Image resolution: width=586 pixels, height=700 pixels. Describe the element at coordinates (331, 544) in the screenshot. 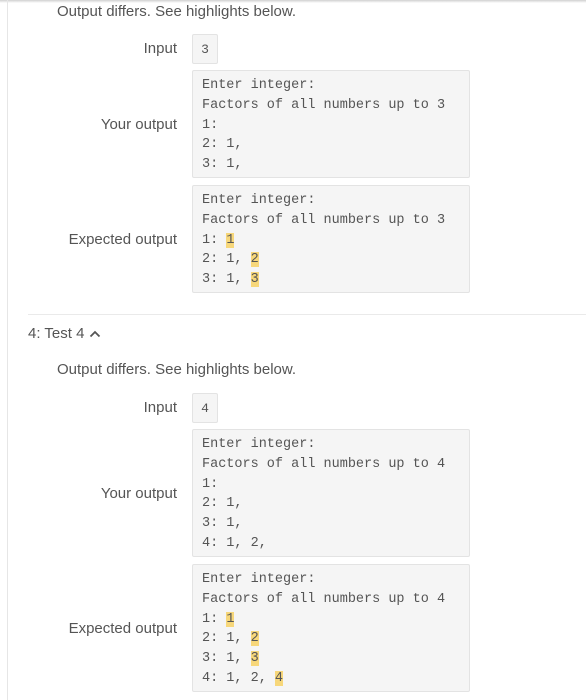

I see `output-line: 4: 1, 2,` at that location.